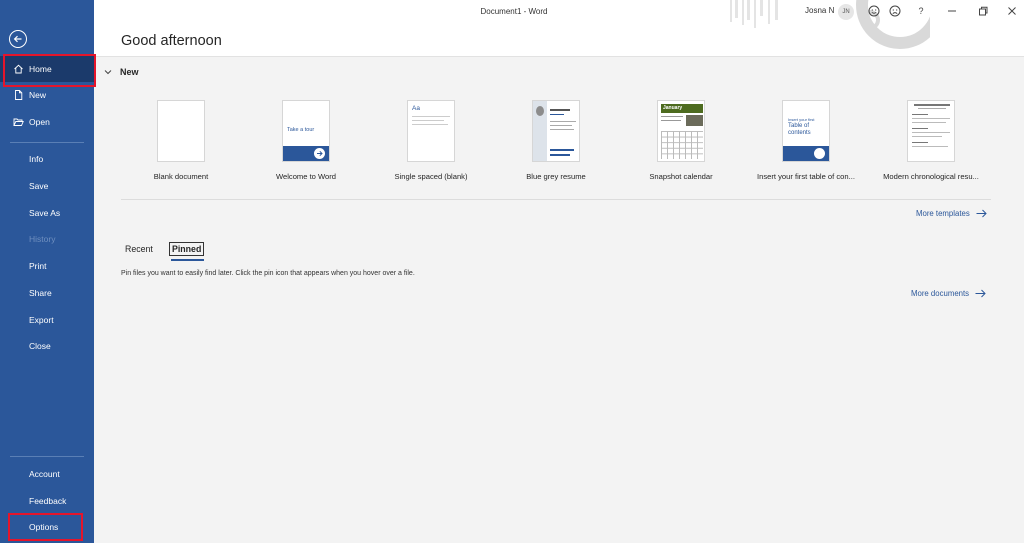  I want to click on sidebar-item-label: Home, so click(40, 69).